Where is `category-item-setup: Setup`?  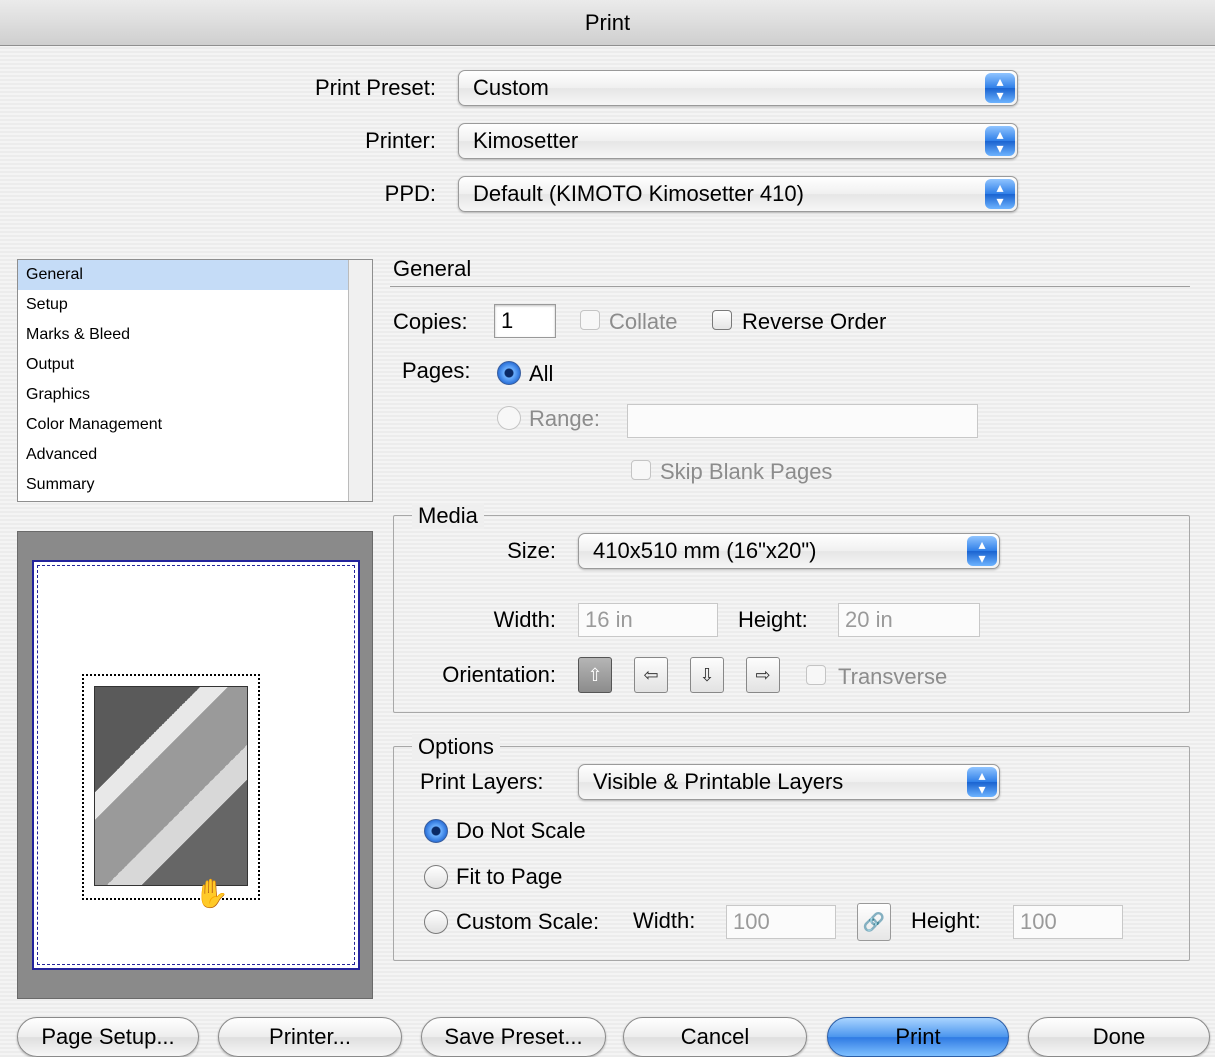
category-item-setup: Setup is located at coordinates (195, 305).